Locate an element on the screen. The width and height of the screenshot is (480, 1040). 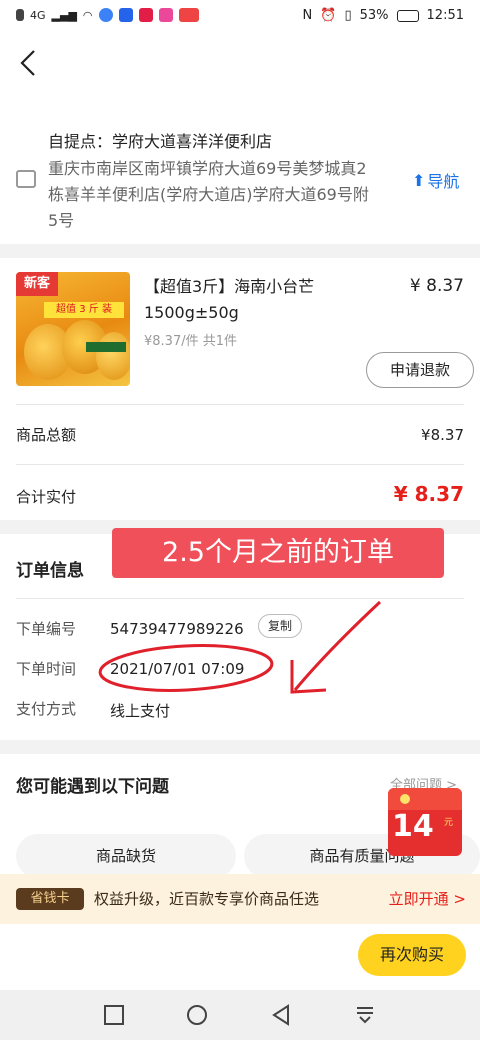
refund-button: 申请退款 is located at coordinates (420, 370).